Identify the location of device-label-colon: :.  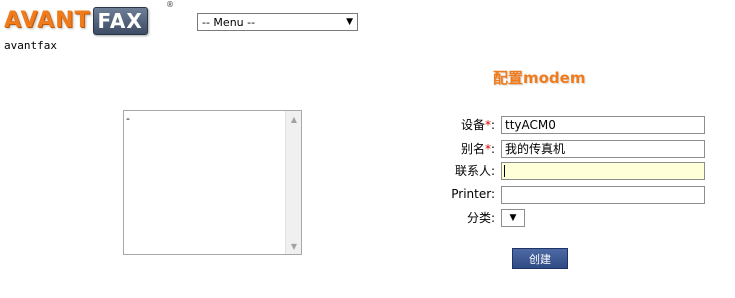
(492, 125).